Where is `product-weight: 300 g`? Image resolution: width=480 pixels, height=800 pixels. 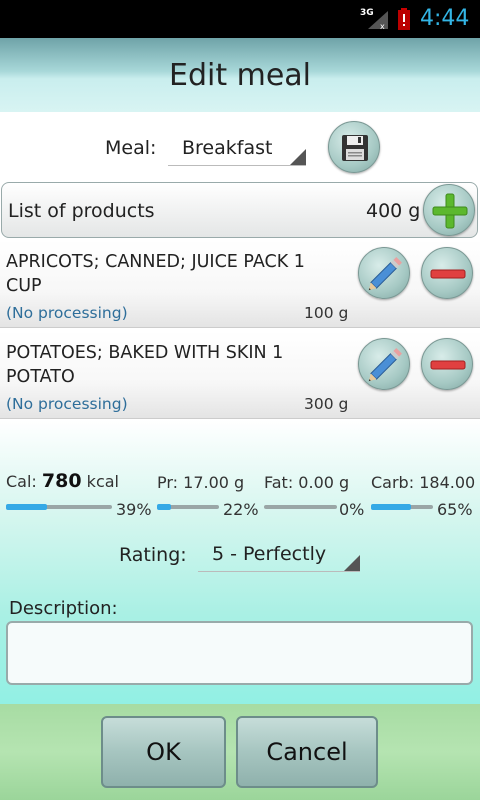
product-weight: 300 g is located at coordinates (326, 404).